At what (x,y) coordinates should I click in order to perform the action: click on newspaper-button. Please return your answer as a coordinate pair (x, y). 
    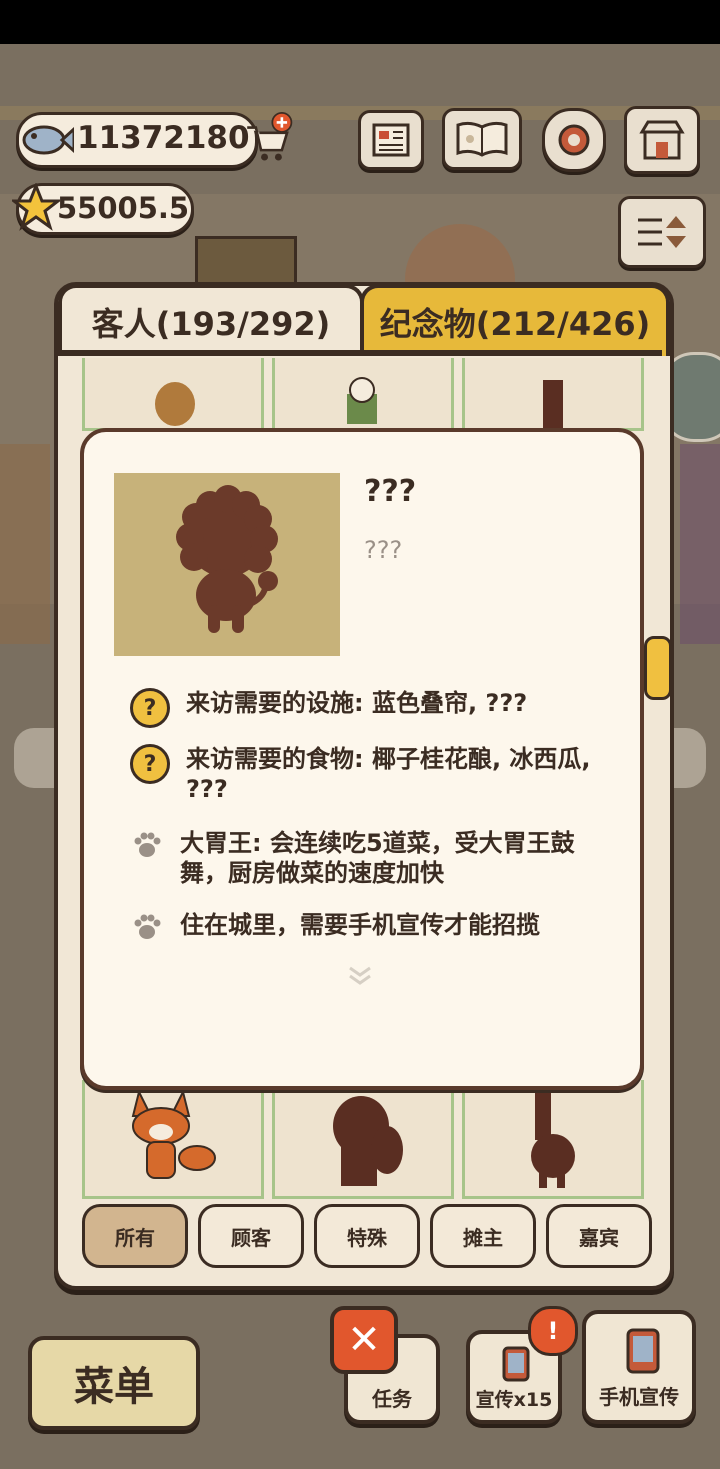
    Looking at the image, I should click on (391, 140).